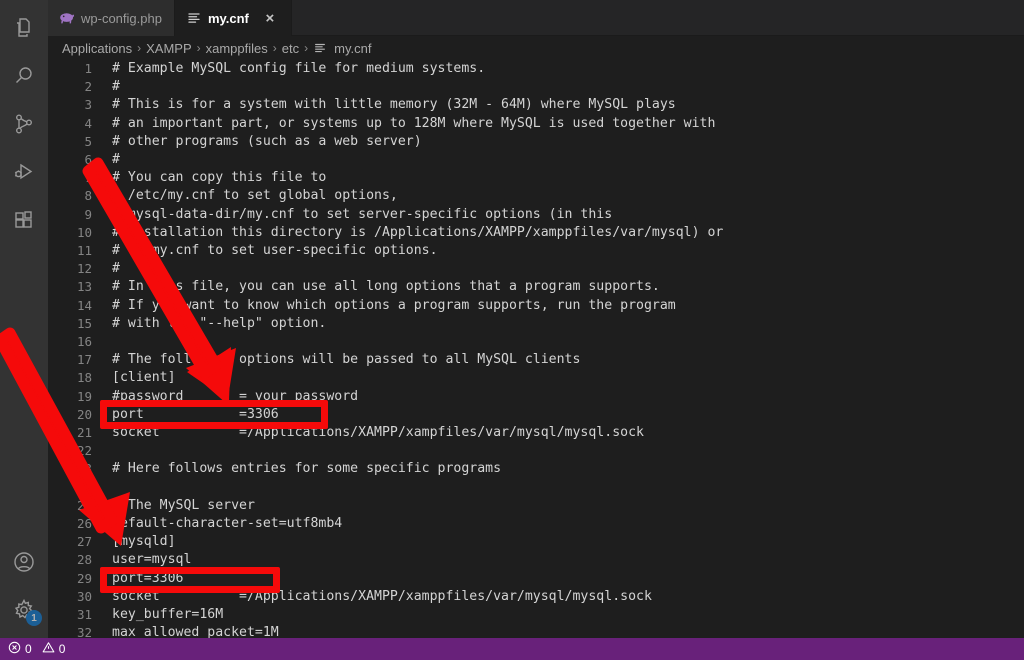  Describe the element at coordinates (84, 378) in the screenshot. I see `line-number: 18` at that location.